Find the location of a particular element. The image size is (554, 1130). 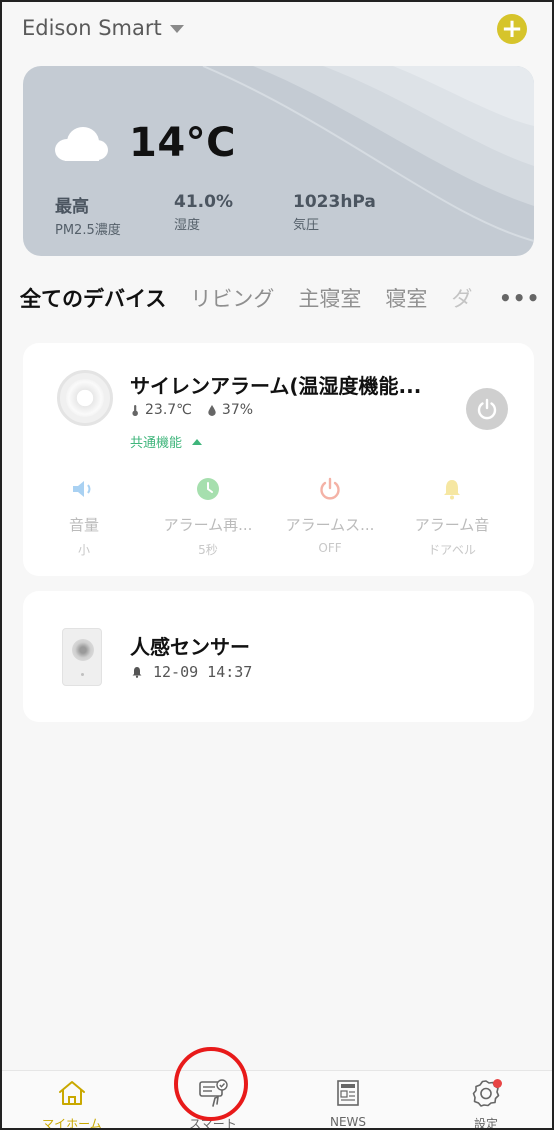

common-functions-toggle: 共通機能 is located at coordinates (166, 441).